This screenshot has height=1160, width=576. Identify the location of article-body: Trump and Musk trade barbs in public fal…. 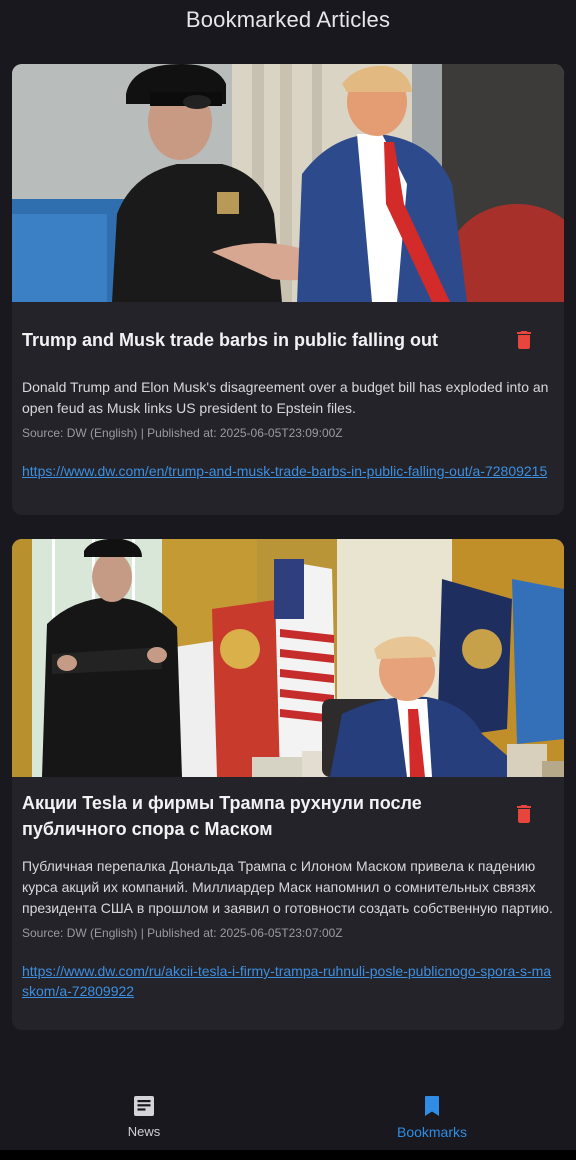
(288, 391).